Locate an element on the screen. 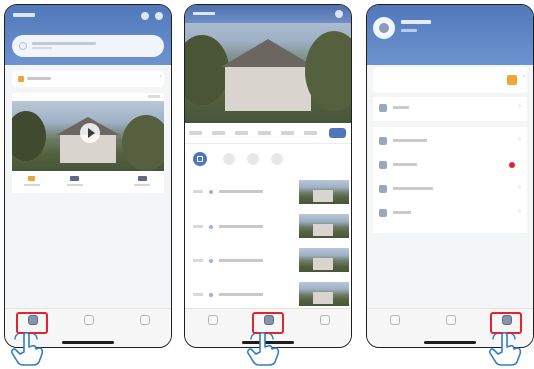 The width and height of the screenshot is (534, 369). home-title-placeholder is located at coordinates (24, 15).